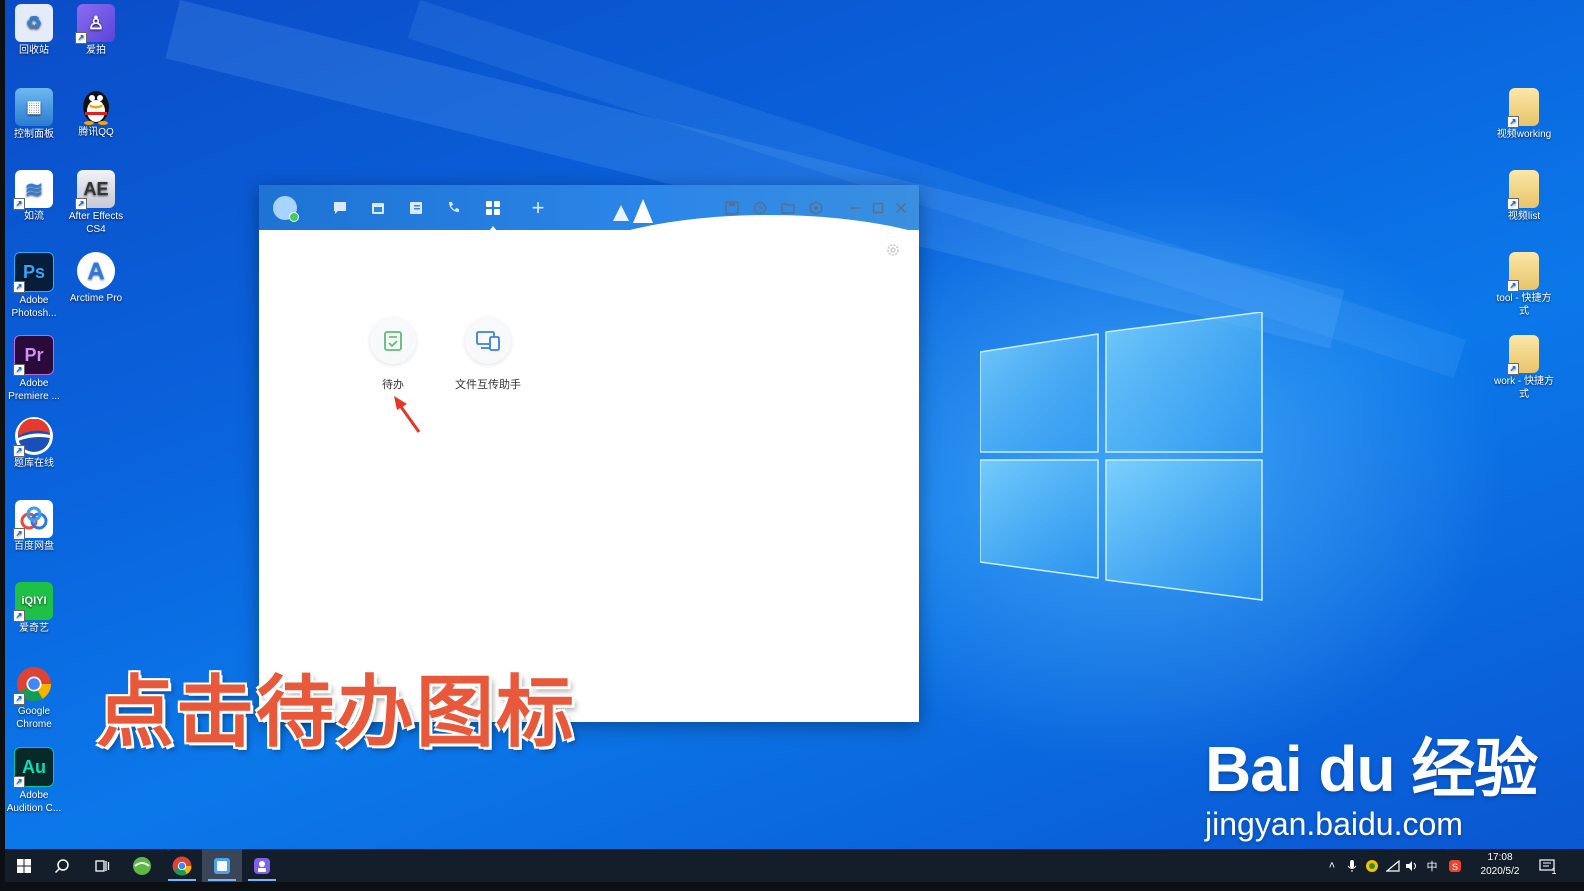  Describe the element at coordinates (336, 712) in the screenshot. I see `tutorial-caption: 点击待办图标` at that location.